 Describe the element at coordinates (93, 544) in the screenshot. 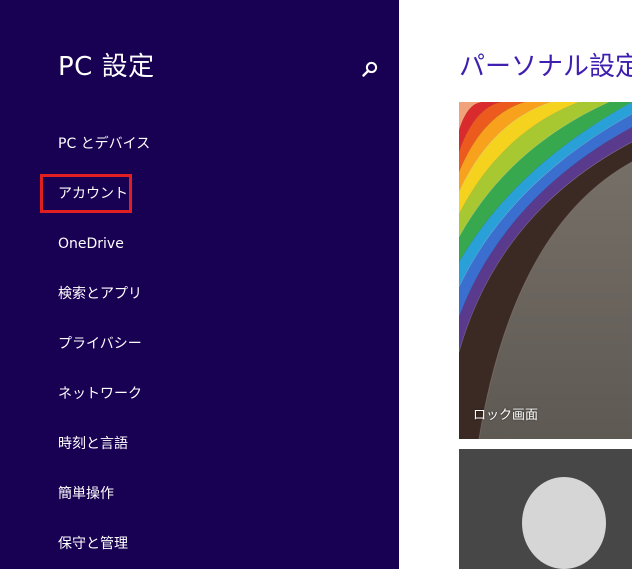

I see `sidebar-item-update-and-recovery: 保守と管理` at that location.